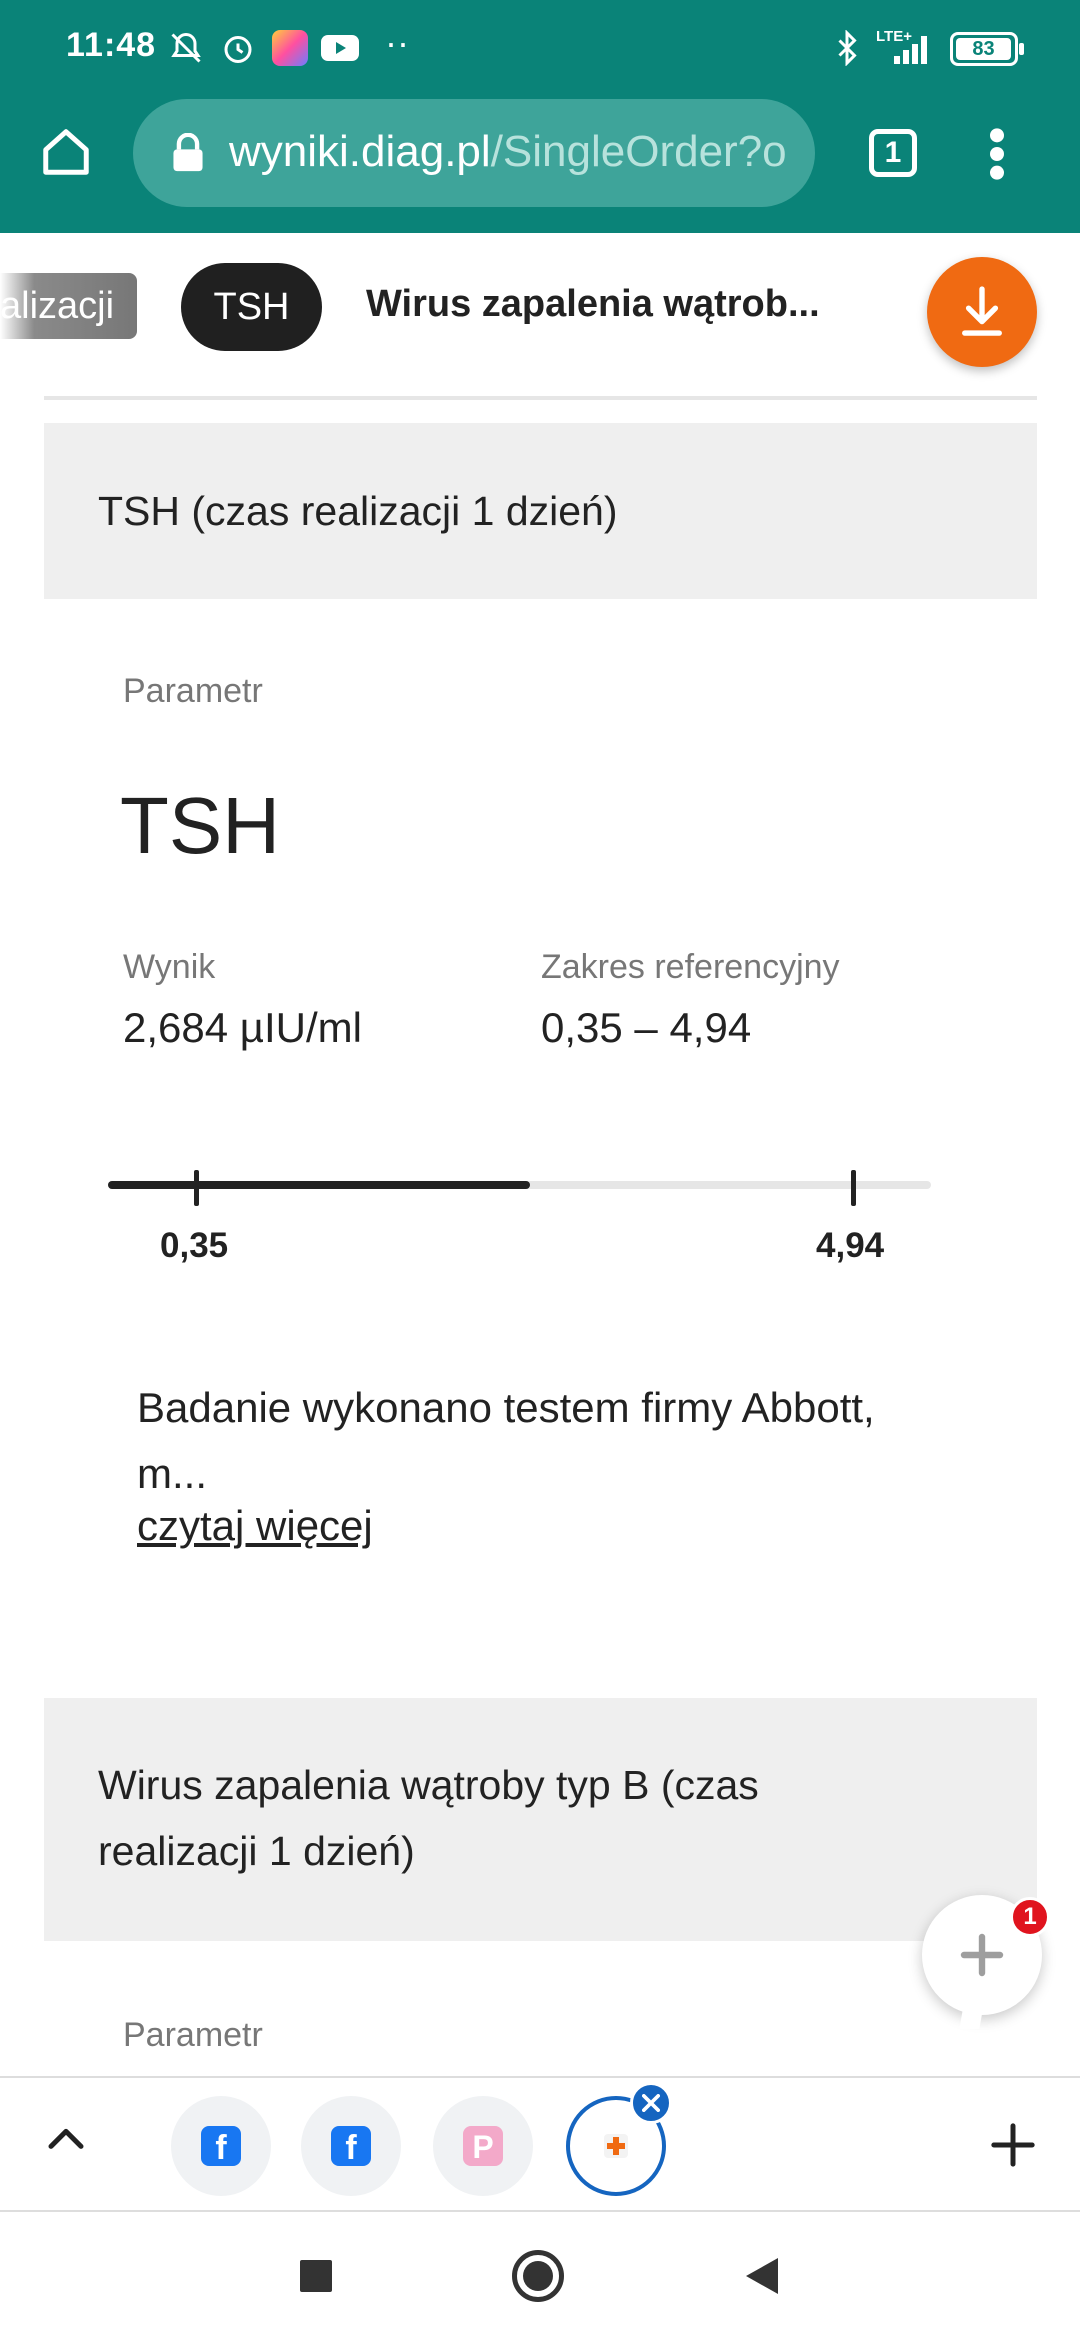 The width and height of the screenshot is (1080, 2340). I want to click on tab-facebook-1: f, so click(221, 2146).